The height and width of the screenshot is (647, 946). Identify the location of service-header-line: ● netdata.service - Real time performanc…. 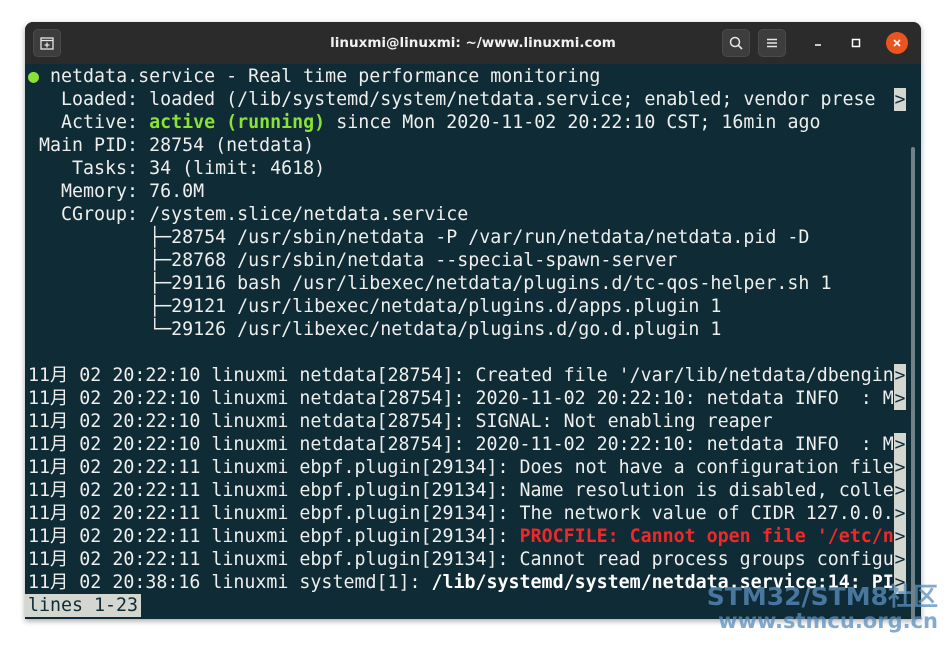
(314, 76).